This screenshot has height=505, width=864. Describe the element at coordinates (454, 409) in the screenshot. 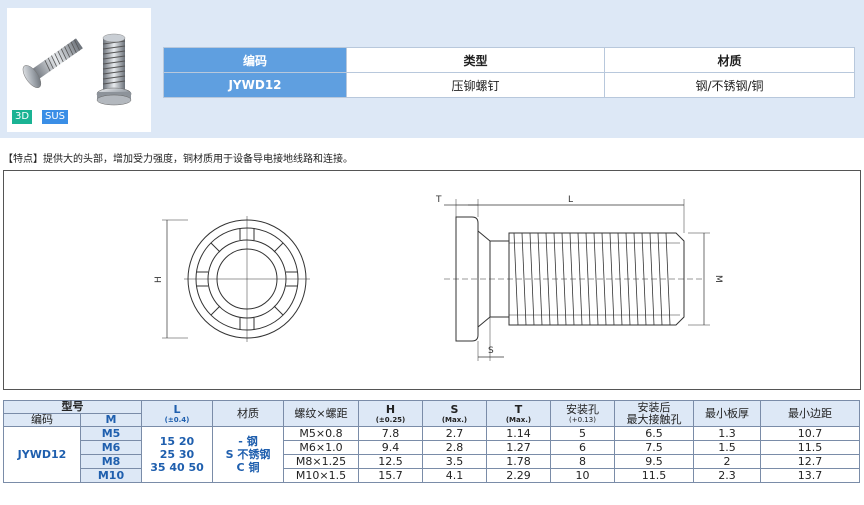

I see `h-s: S` at that location.